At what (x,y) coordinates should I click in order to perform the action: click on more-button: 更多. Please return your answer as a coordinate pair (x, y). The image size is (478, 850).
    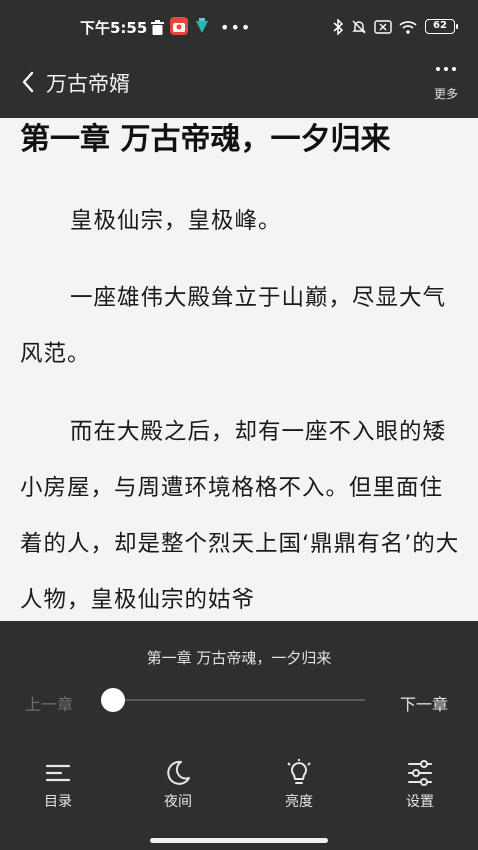
    Looking at the image, I should click on (446, 87).